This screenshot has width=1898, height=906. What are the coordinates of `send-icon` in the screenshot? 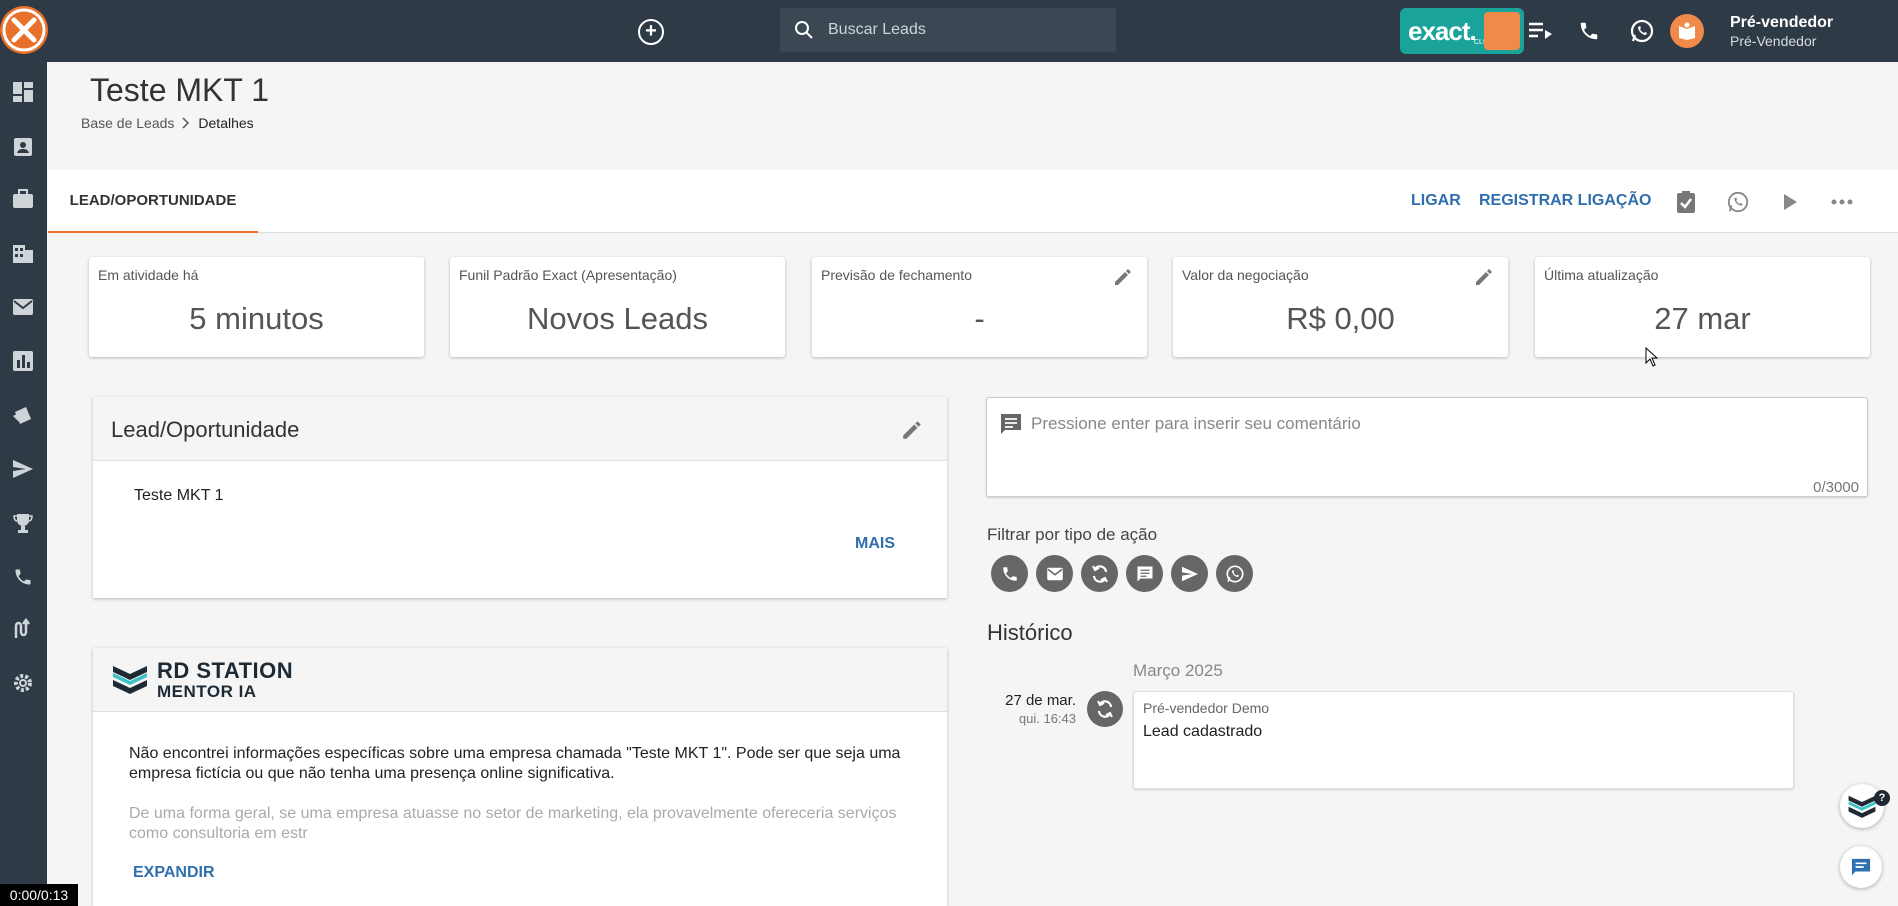 It's located at (23, 469).